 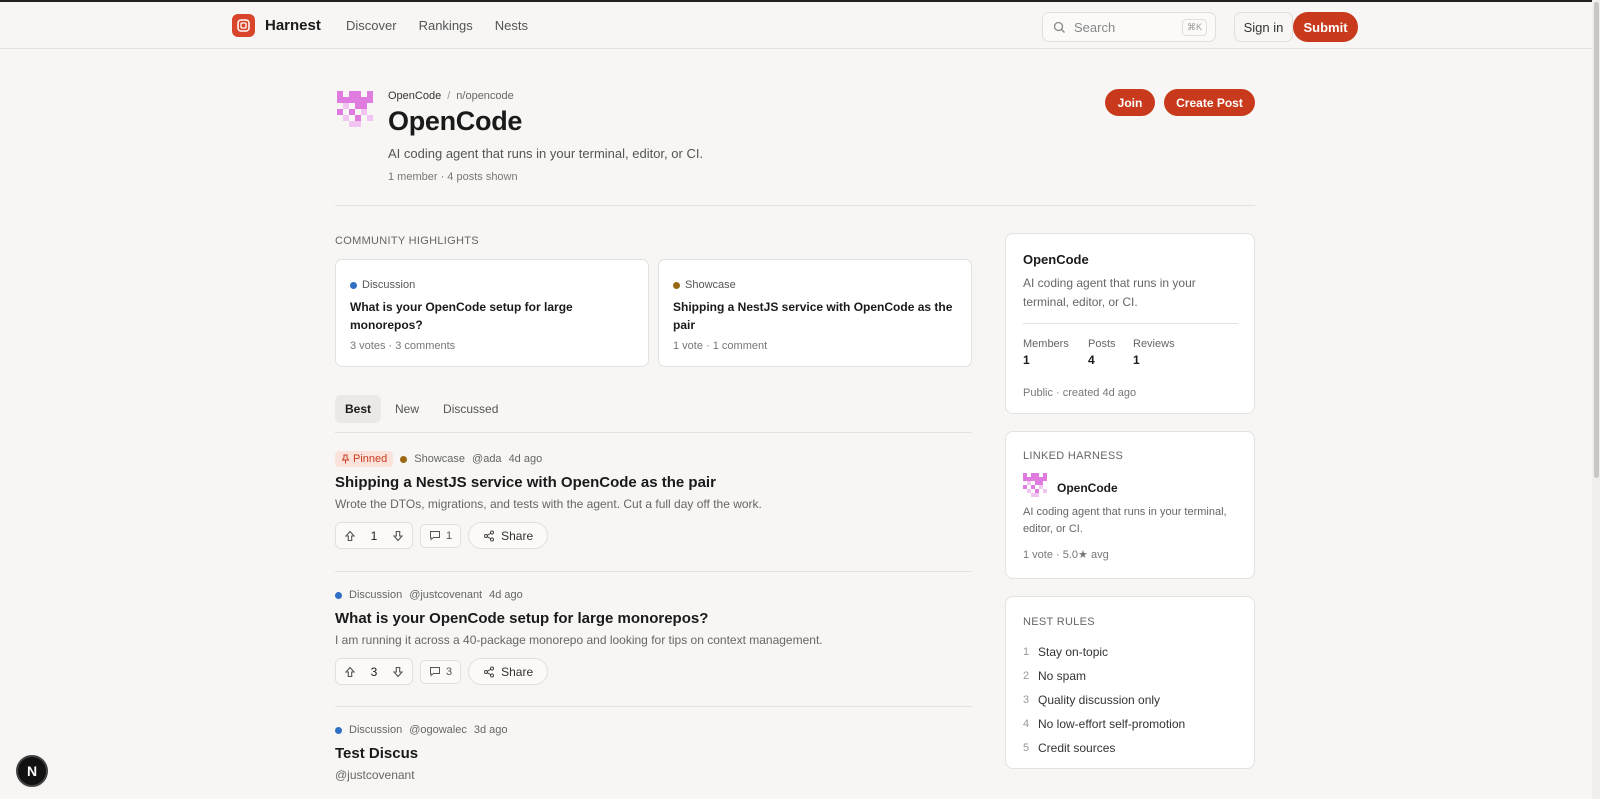 What do you see at coordinates (355, 111) in the screenshot?
I see `nest-avatar-icon` at bounding box center [355, 111].